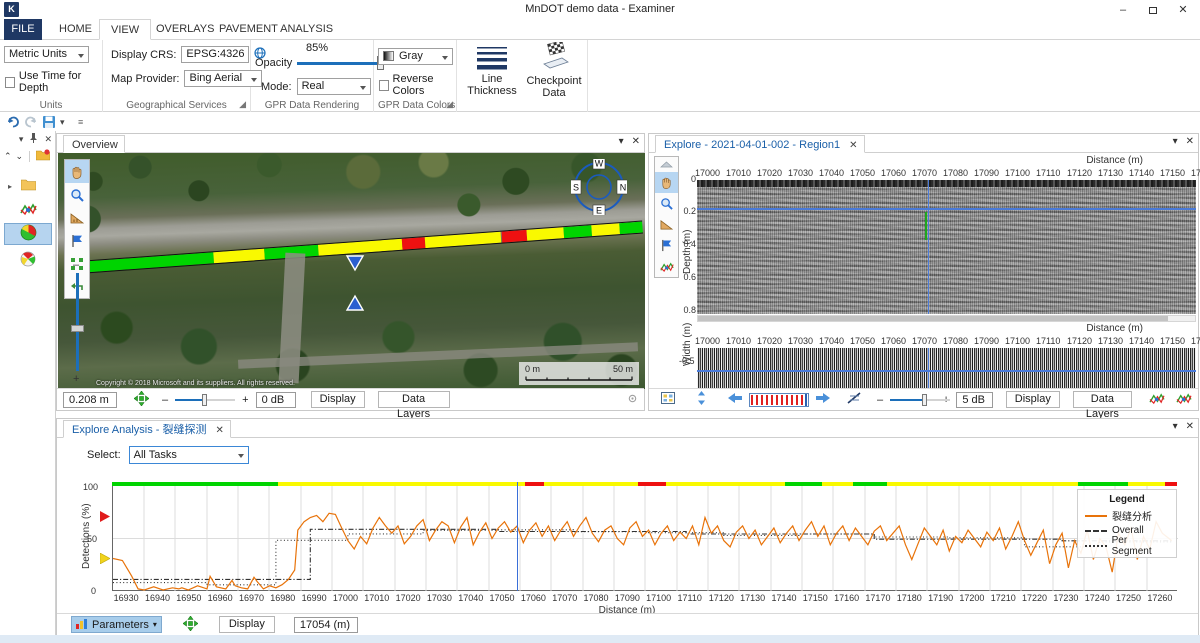 This screenshot has width=1200, height=643. What do you see at coordinates (10, 186) in the screenshot?
I see `expand-arrow-icon: ▸` at bounding box center [10, 186].